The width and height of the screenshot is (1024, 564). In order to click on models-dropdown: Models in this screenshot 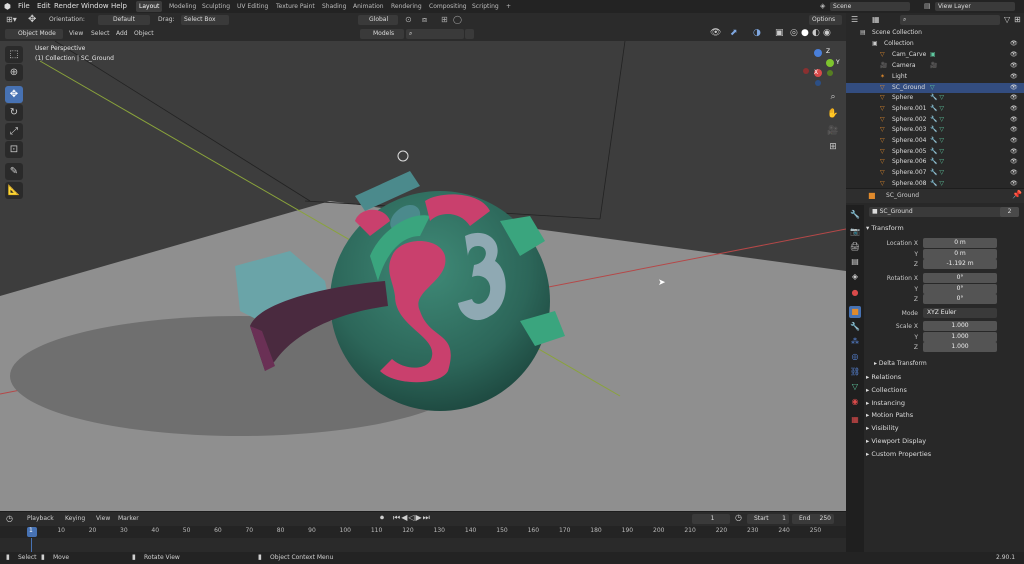, I will do `click(382, 34)`.